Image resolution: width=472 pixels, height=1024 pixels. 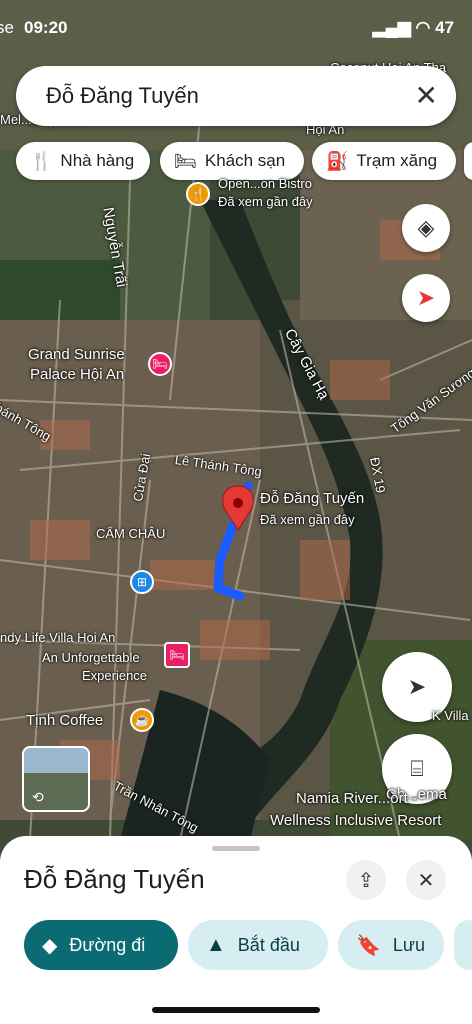 I want to click on save-label: Lưu, so click(x=408, y=944).